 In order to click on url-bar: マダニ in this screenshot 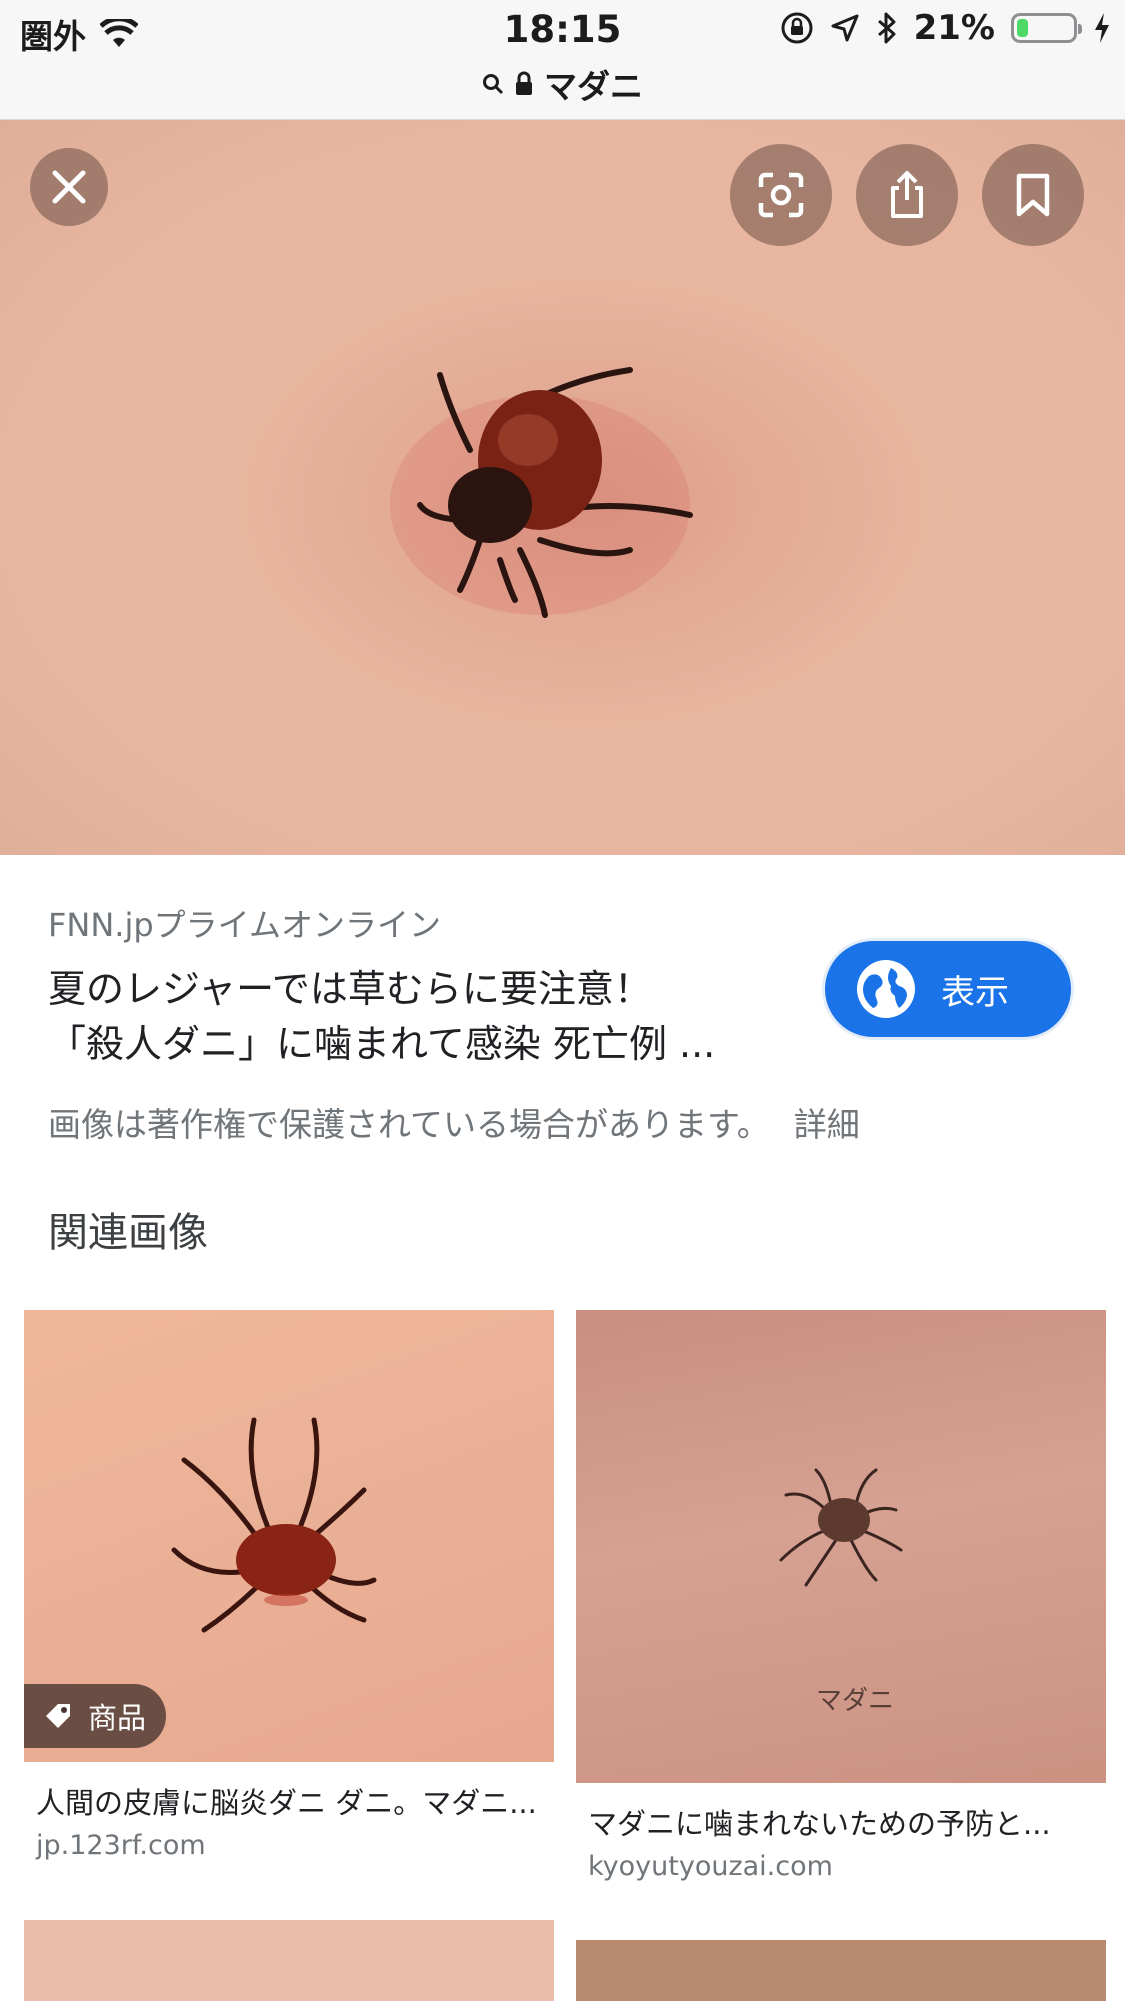, I will do `click(562, 84)`.